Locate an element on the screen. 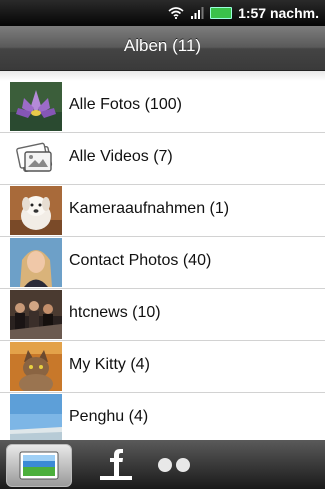 This screenshot has width=325, height=491. page-title: Alben (11) is located at coordinates (162, 45).